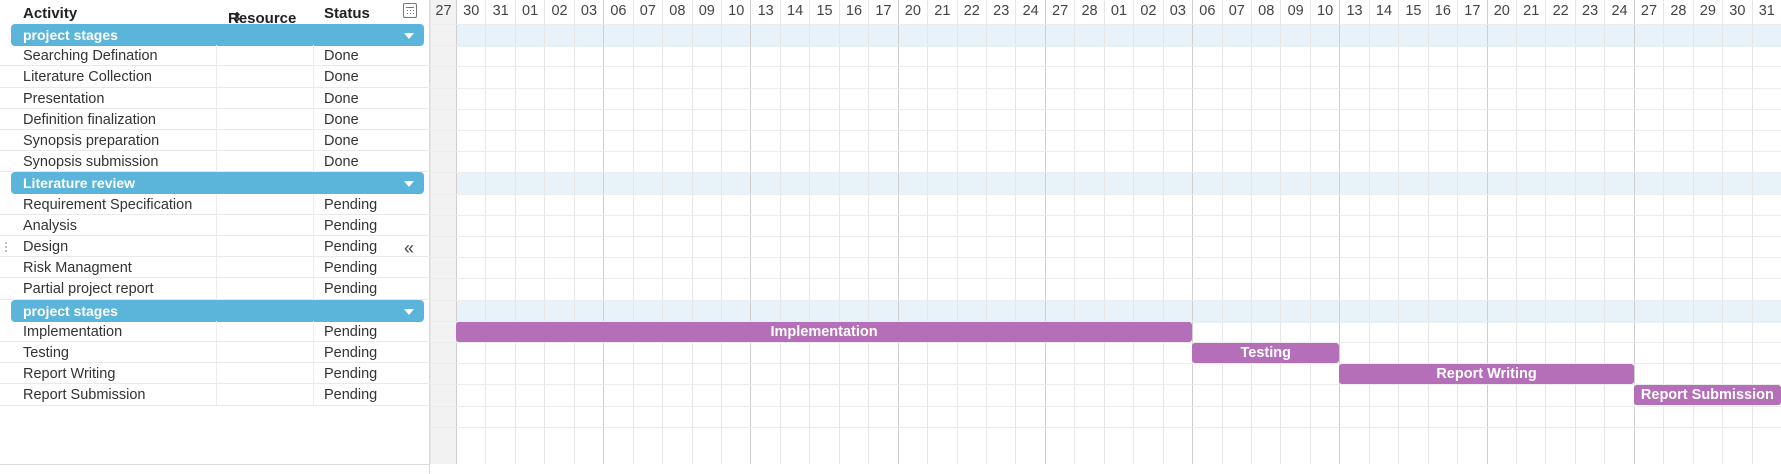 Image resolution: width=1781 pixels, height=474 pixels. Describe the element at coordinates (1148, 11) in the screenshot. I see `day-label: 02` at that location.